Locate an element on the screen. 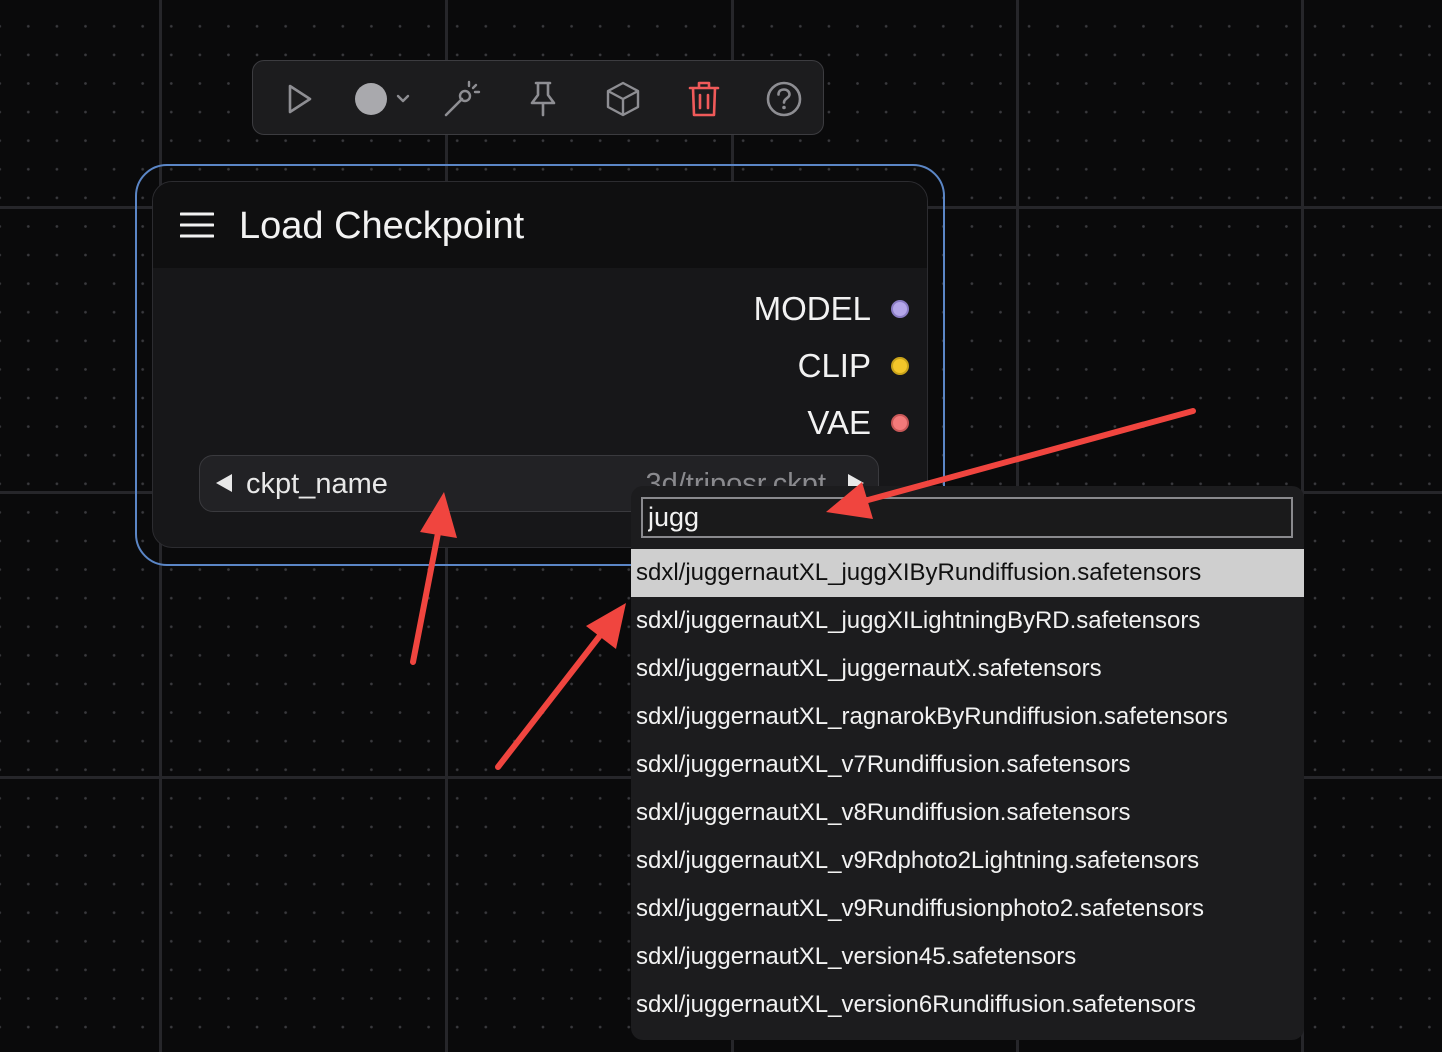 The width and height of the screenshot is (1442, 1052). bypass-button is located at coordinates (461, 99).